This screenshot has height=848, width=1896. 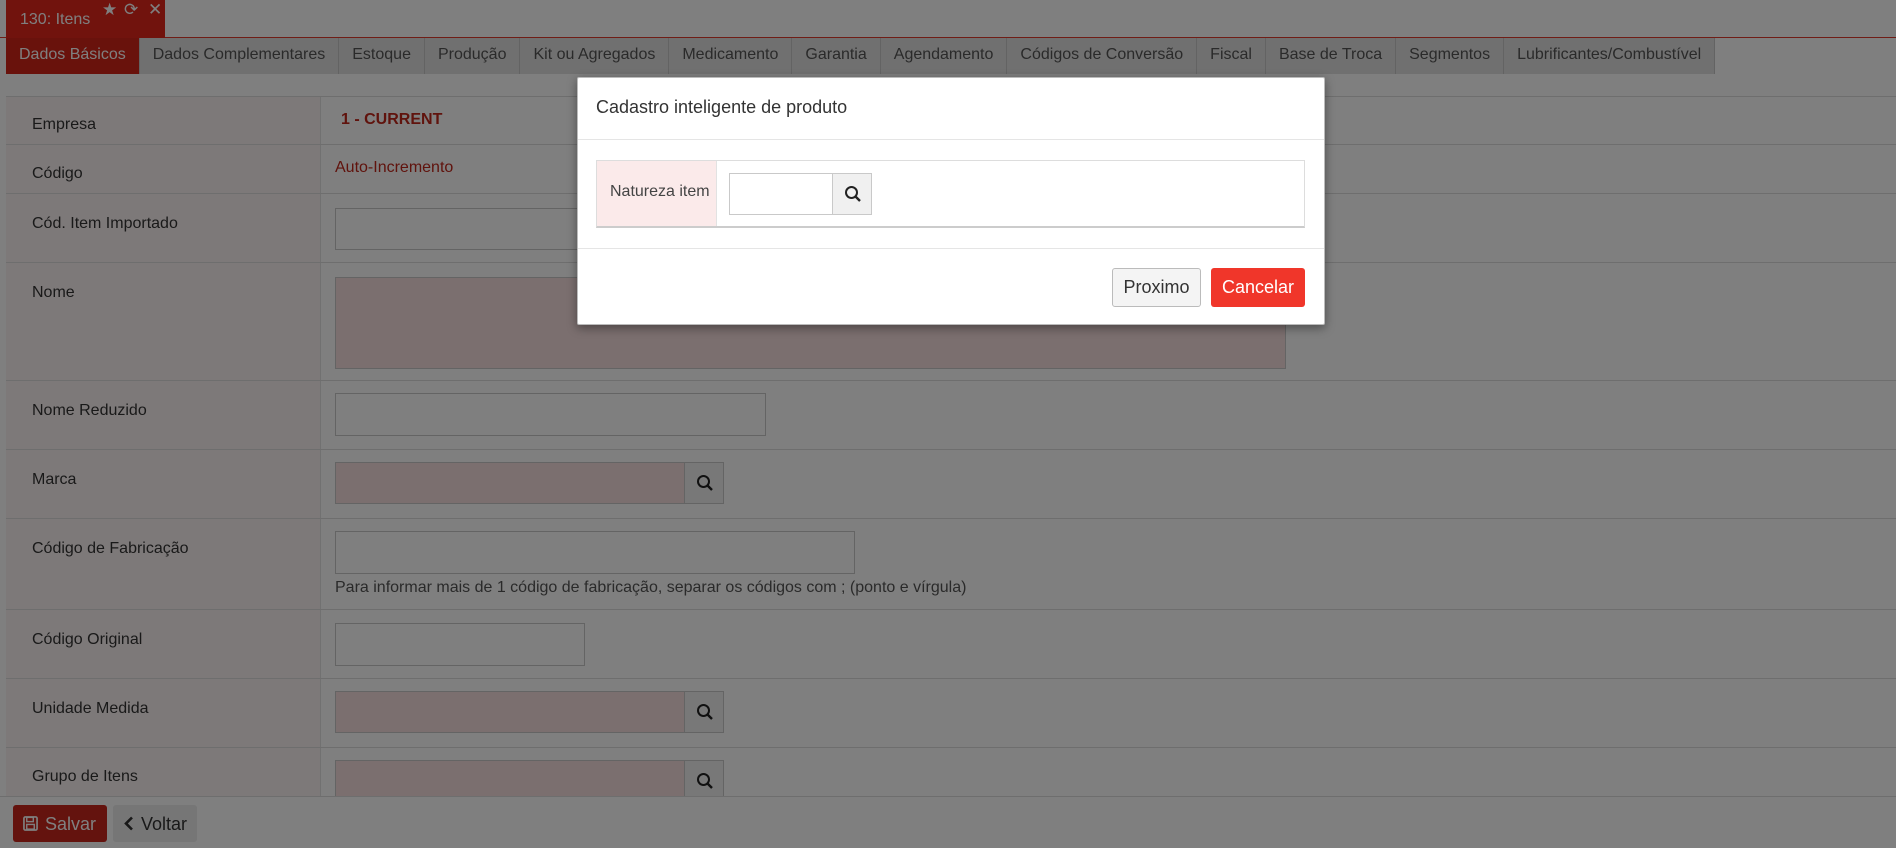 I want to click on natureza-item-search-button, so click(x=852, y=194).